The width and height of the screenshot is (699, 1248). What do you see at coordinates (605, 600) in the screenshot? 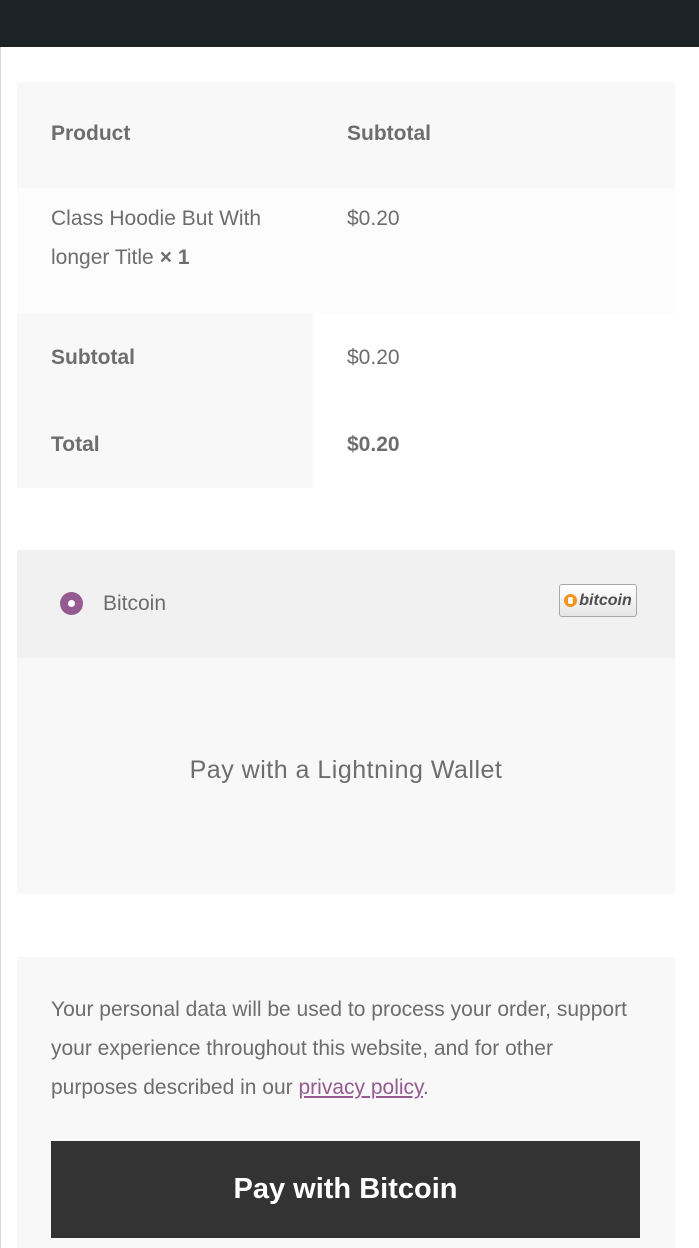
I see `bitcoin-logo-text: bitcoin` at bounding box center [605, 600].